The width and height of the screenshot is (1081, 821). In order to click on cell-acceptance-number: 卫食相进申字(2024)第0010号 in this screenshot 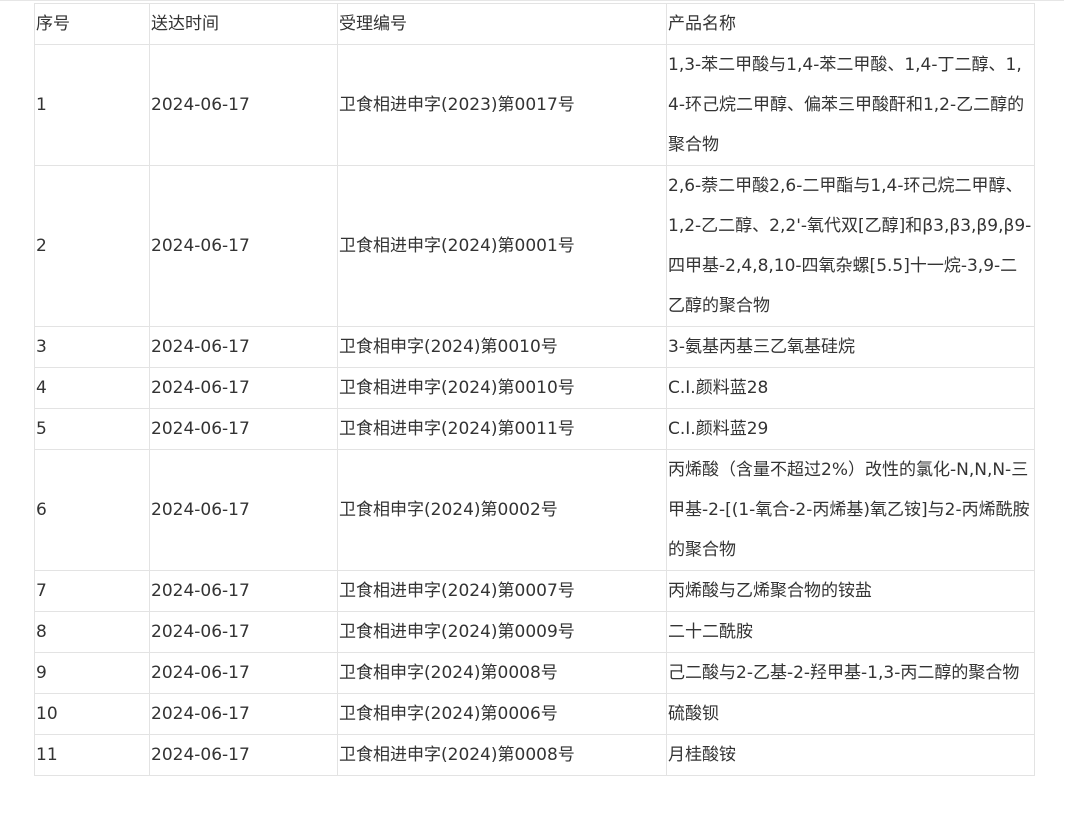, I will do `click(502, 388)`.